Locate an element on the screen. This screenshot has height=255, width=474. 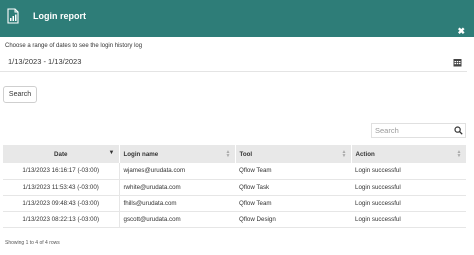
cell-date: 1/13/2023 16:16:17 (-03:00) is located at coordinates (61, 171).